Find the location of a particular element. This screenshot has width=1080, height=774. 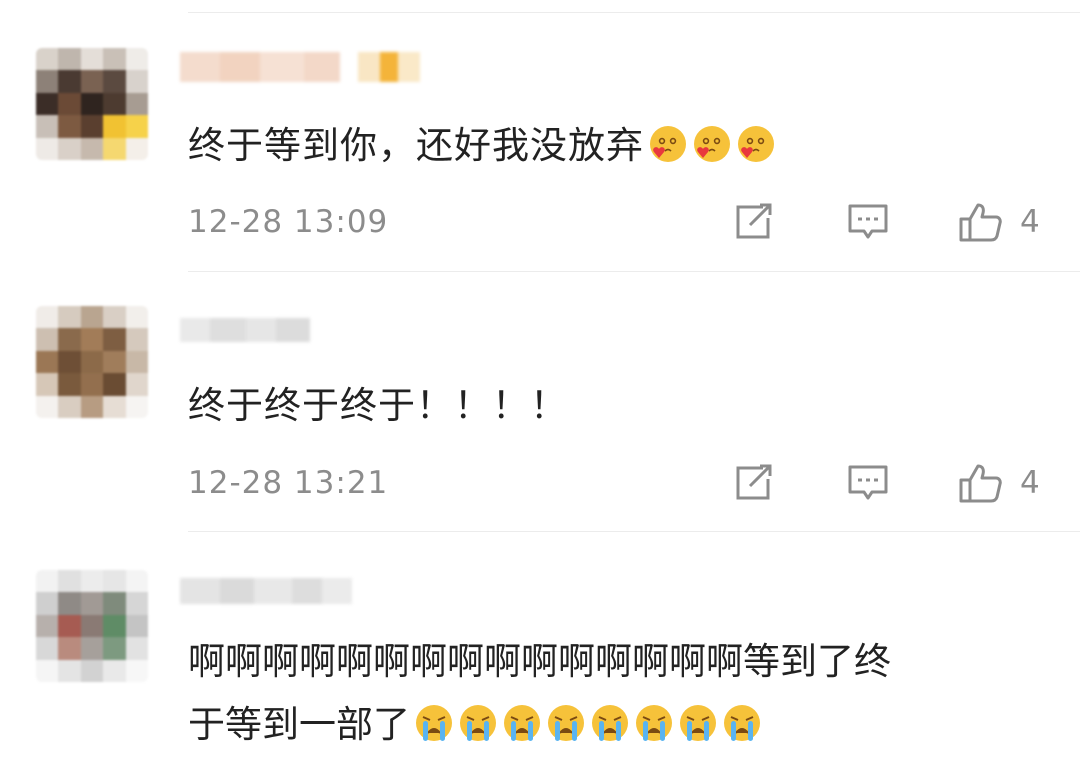

comment-body-line-2: 于等到一部了 is located at coordinates (299, 724).